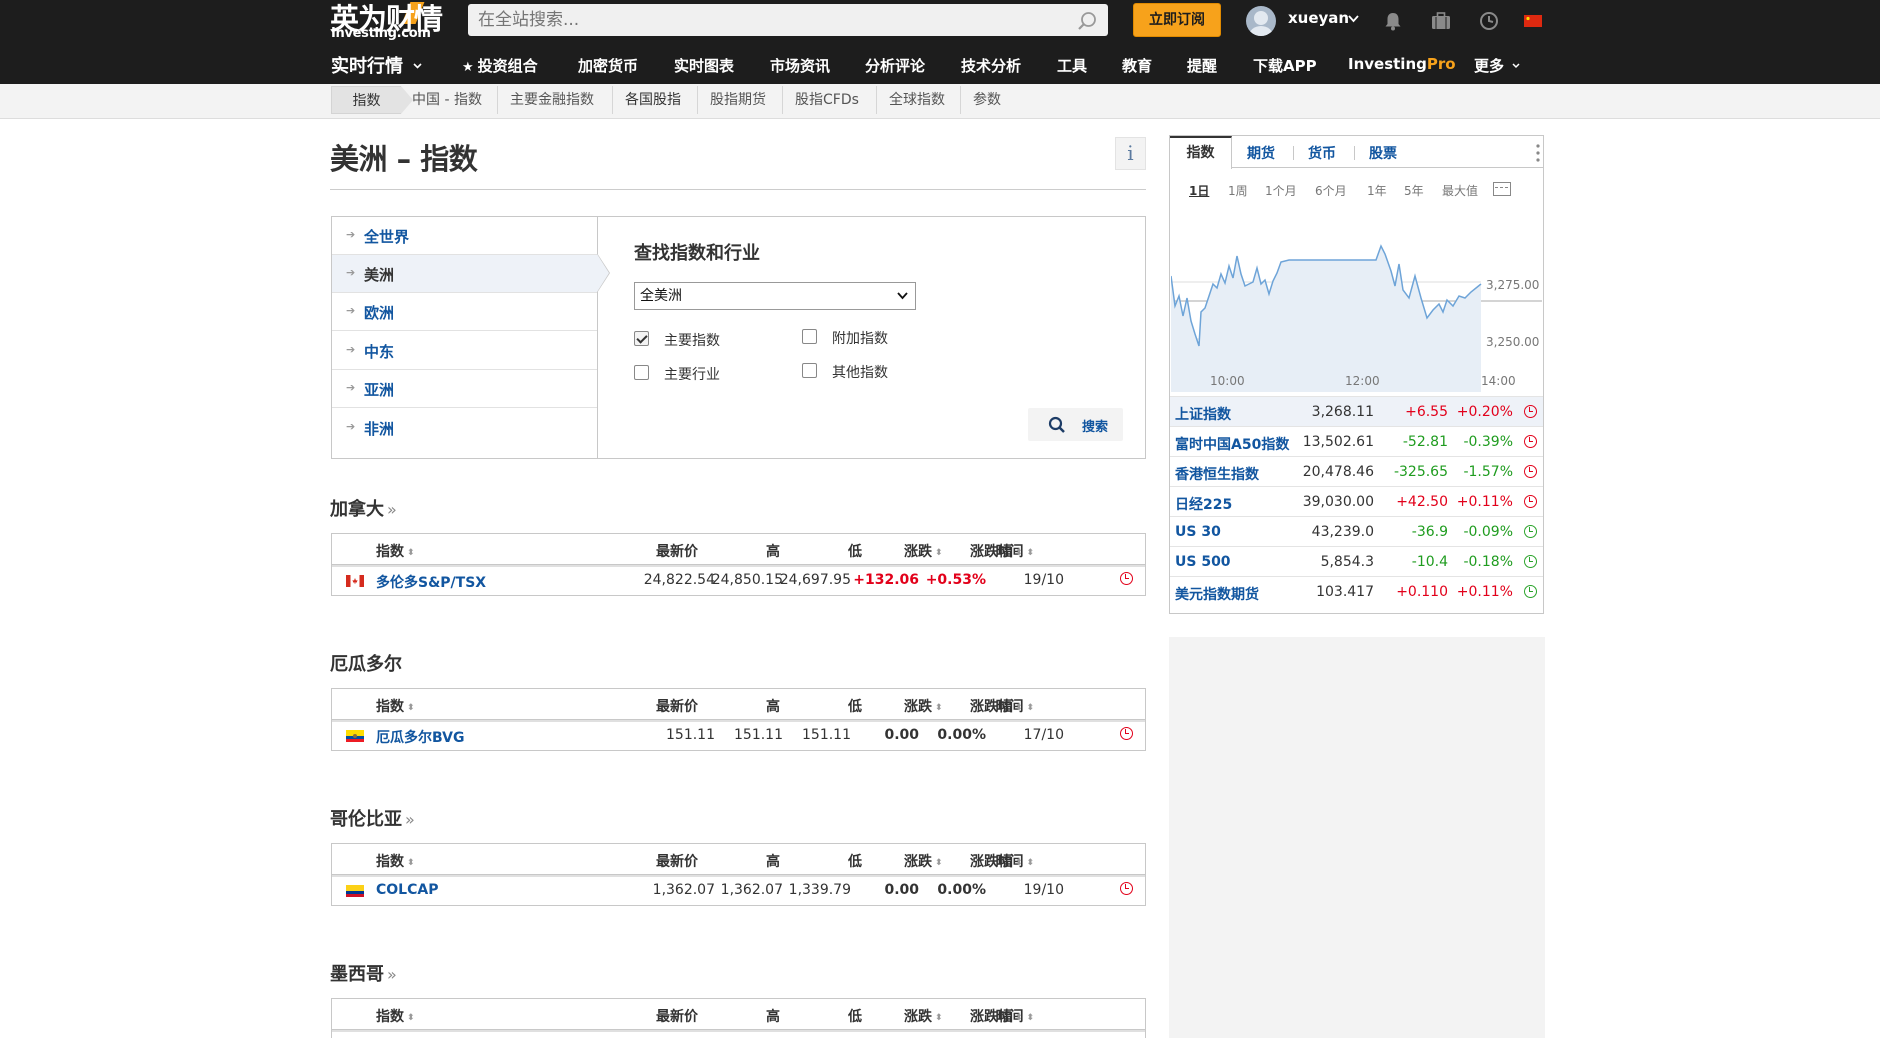 The image size is (1880, 1038). Describe the element at coordinates (1087, 21) in the screenshot. I see `search-icon` at that location.